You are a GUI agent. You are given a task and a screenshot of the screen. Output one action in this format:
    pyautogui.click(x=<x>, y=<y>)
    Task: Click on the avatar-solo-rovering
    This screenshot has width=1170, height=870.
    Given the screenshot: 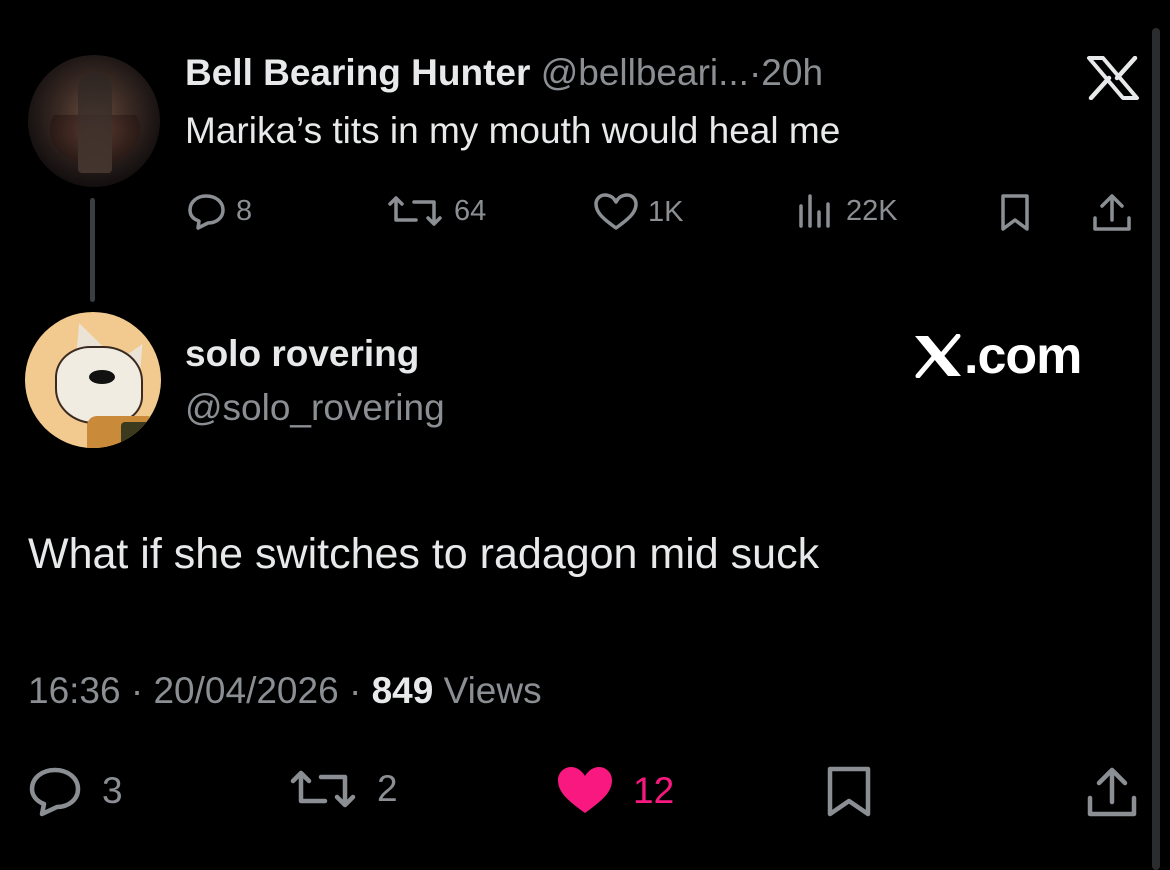 What is the action you would take?
    pyautogui.click(x=93, y=380)
    